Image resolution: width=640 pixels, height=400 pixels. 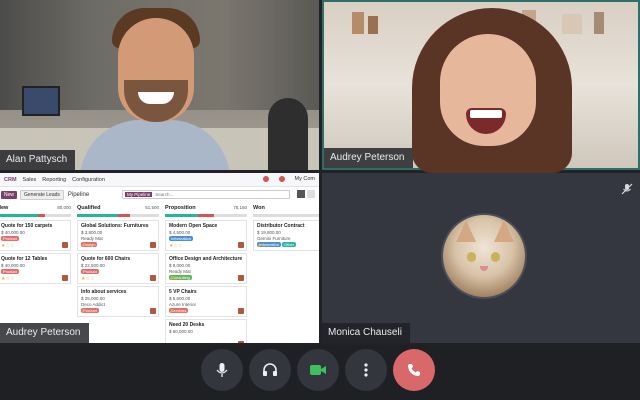 I want to click on card-title: Global Solutions: Furnitures, so click(x=115, y=226).